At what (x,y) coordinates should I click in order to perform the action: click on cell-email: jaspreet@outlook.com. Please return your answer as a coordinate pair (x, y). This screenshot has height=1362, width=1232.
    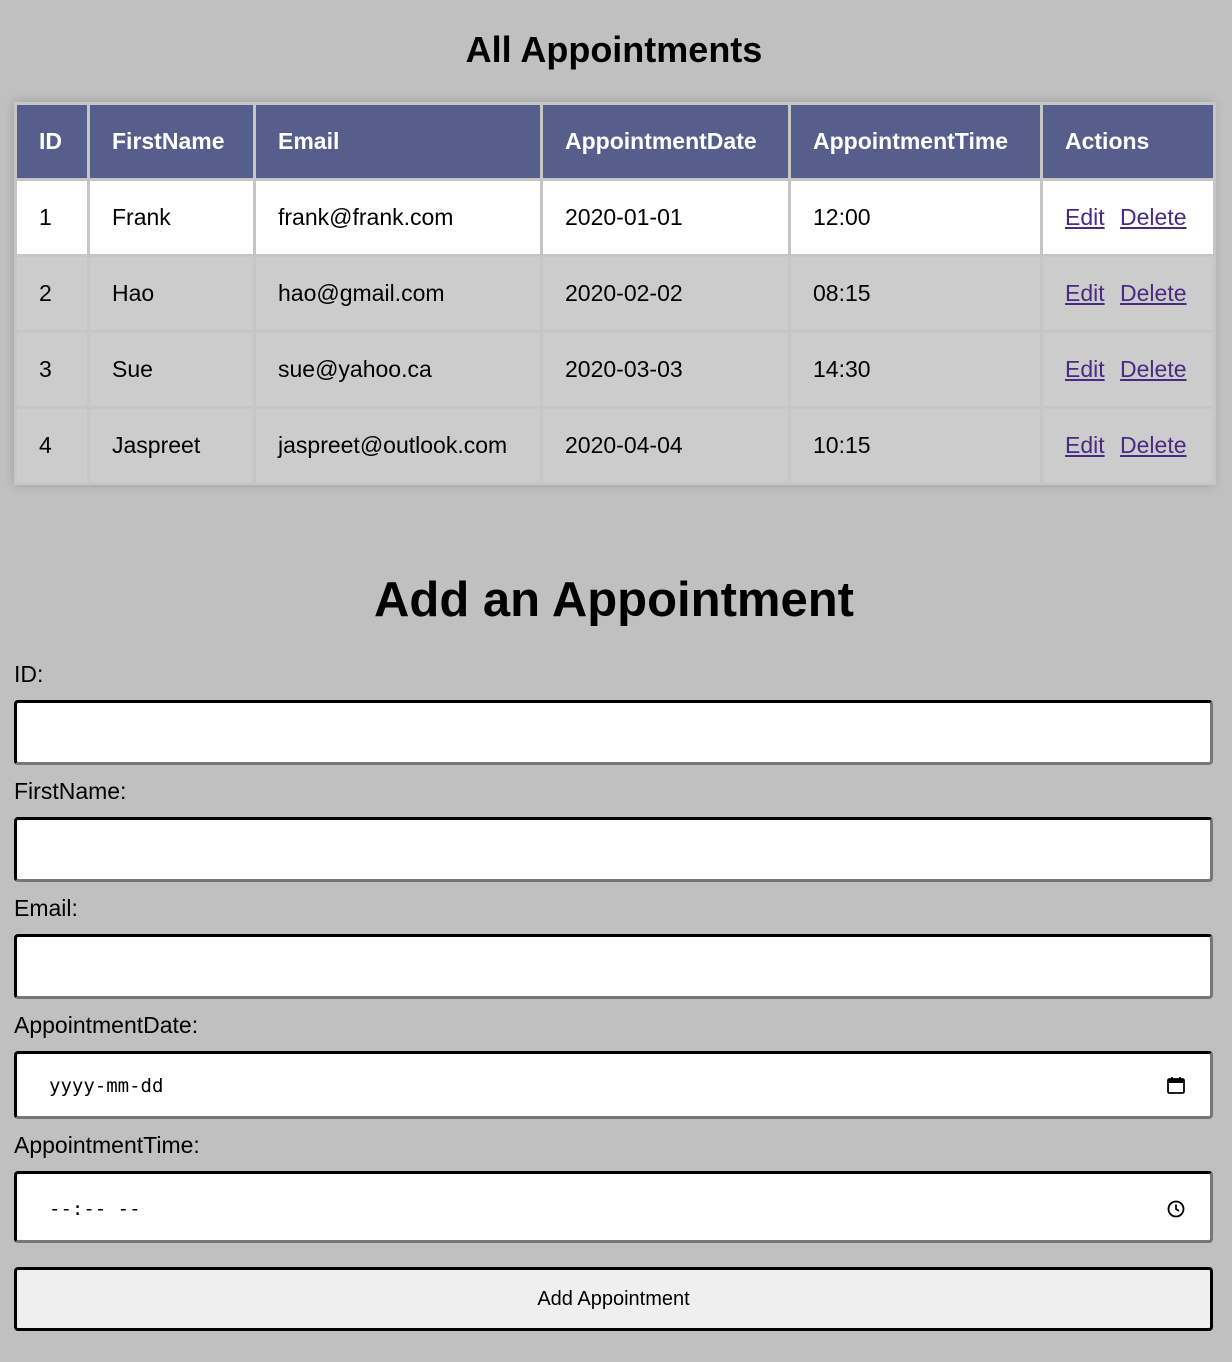
    Looking at the image, I should click on (398, 445).